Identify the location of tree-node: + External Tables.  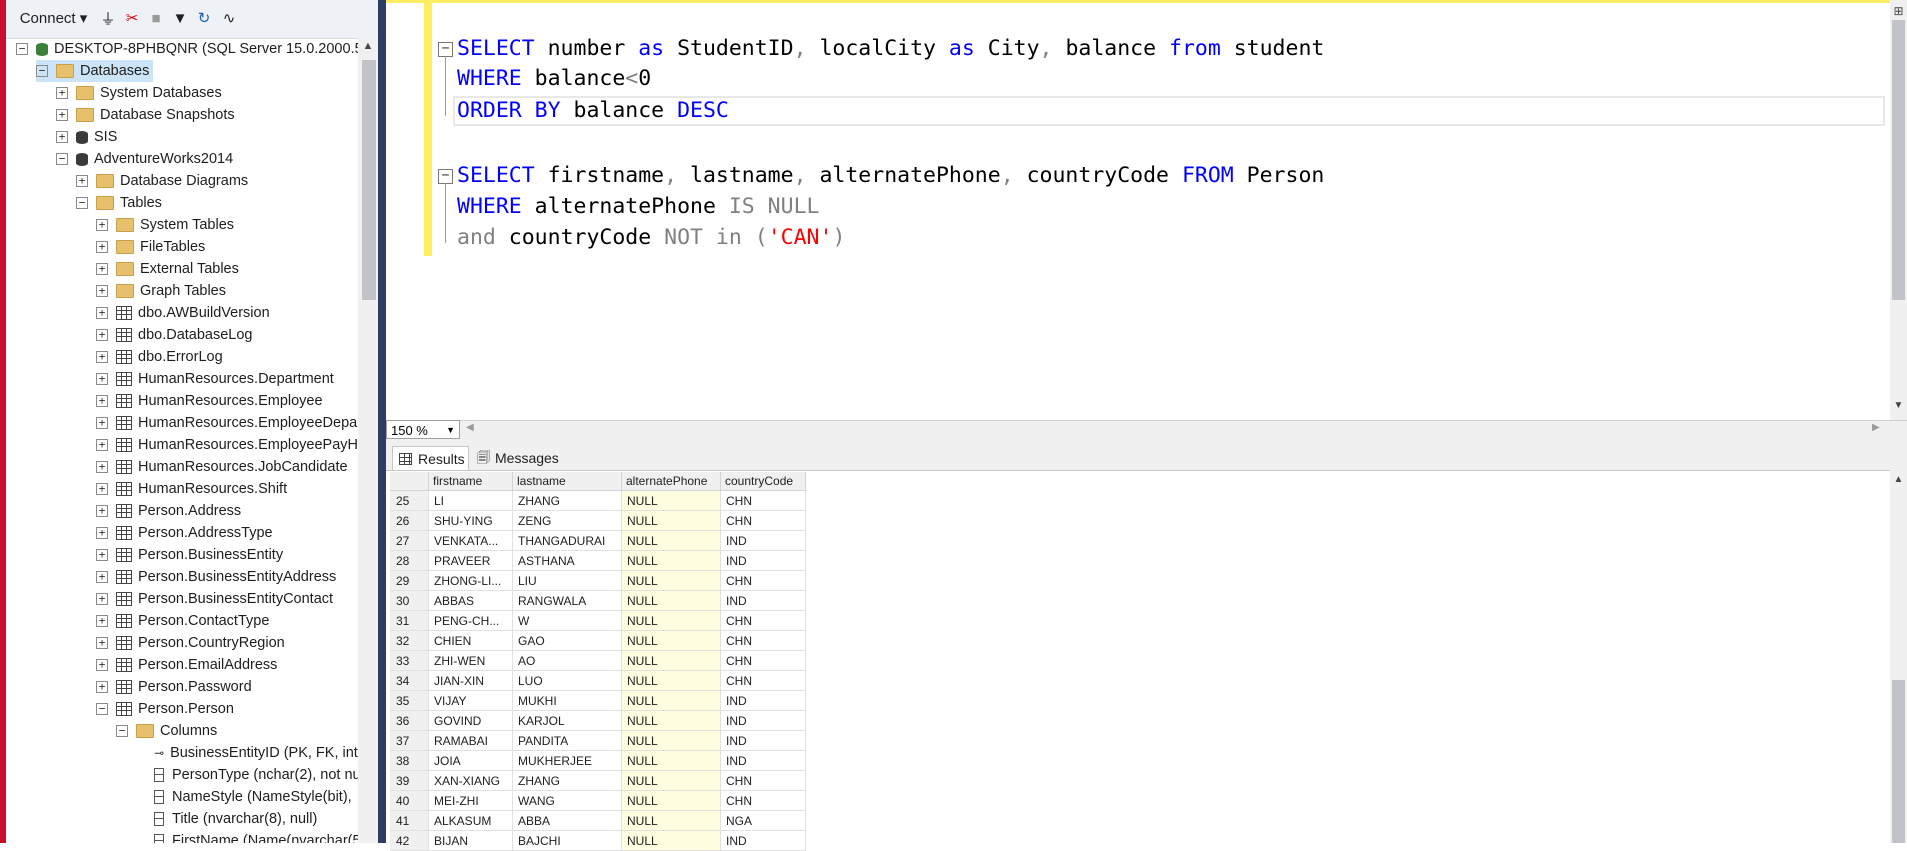
(167, 269).